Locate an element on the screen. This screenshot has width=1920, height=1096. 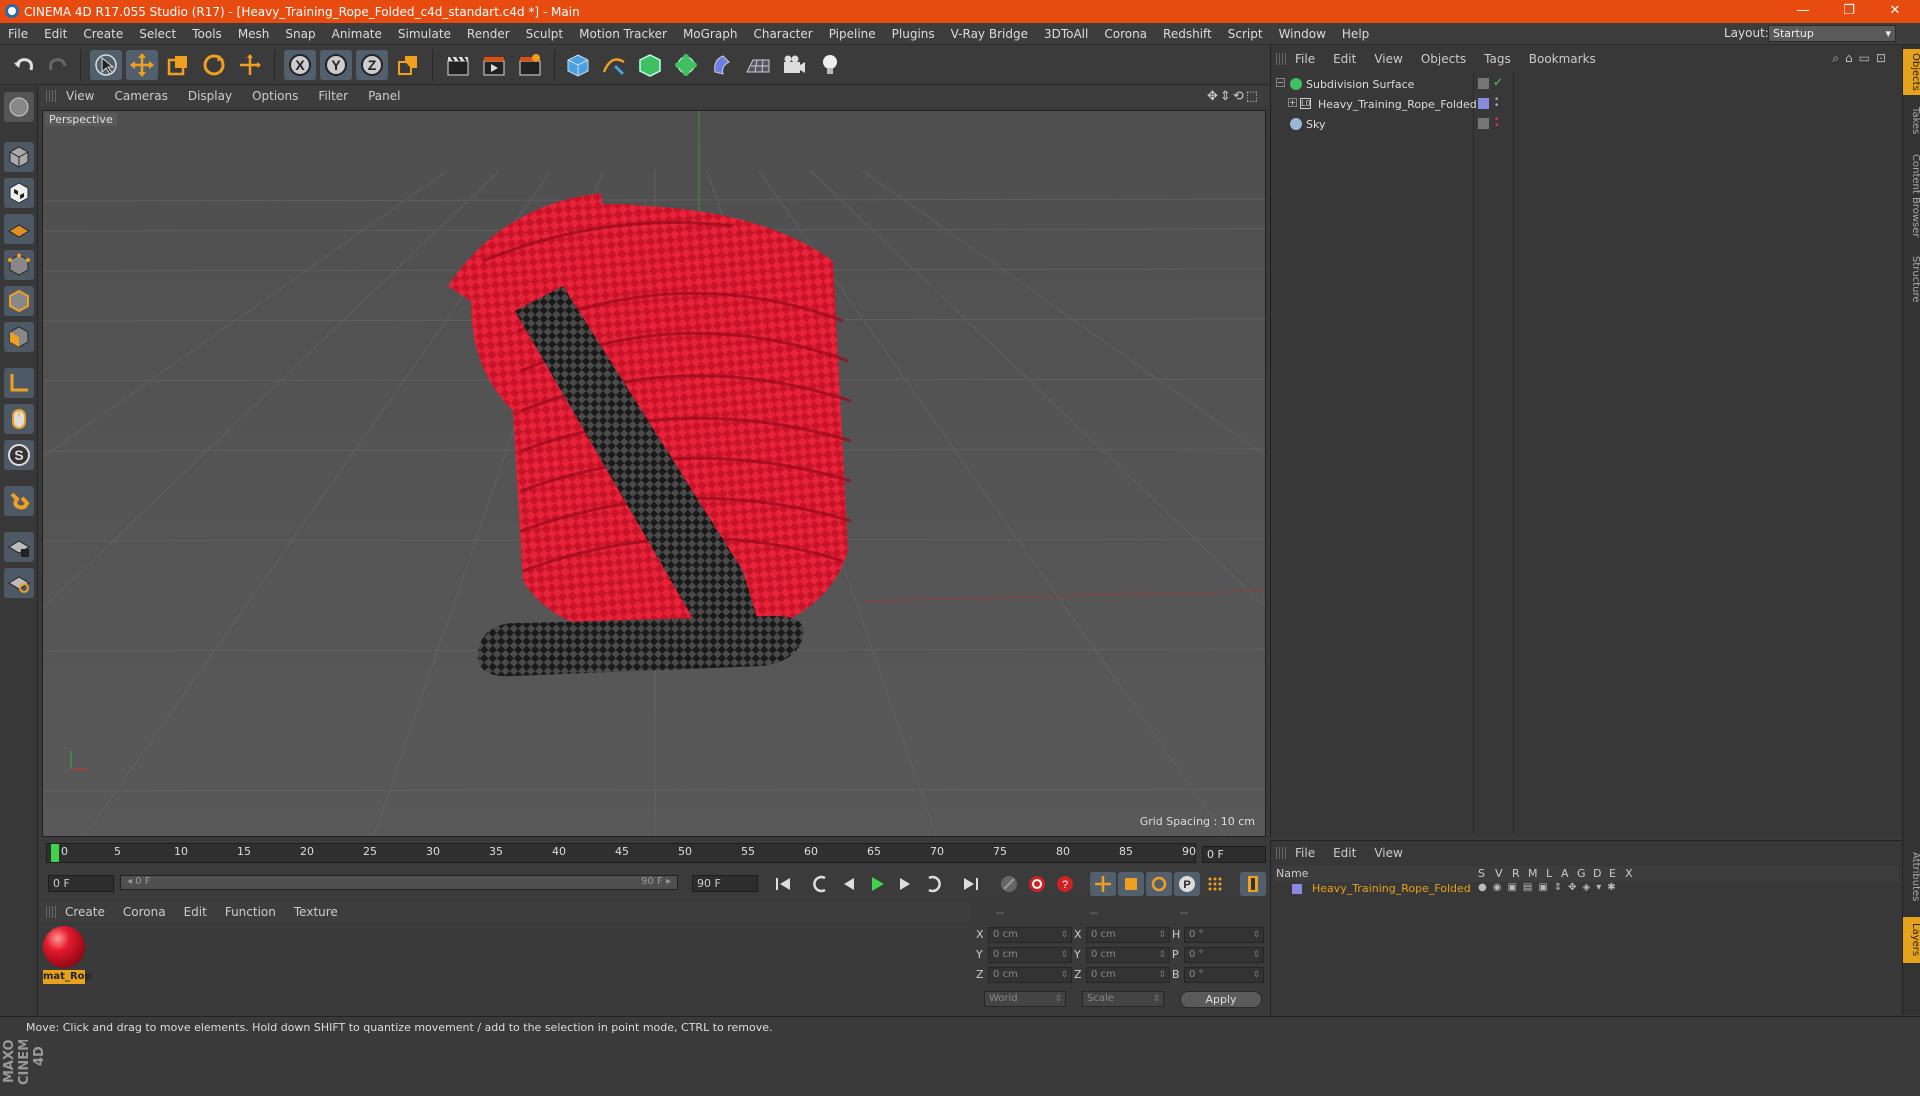
object-row-sky: Sky • • is located at coordinates (1587, 124).